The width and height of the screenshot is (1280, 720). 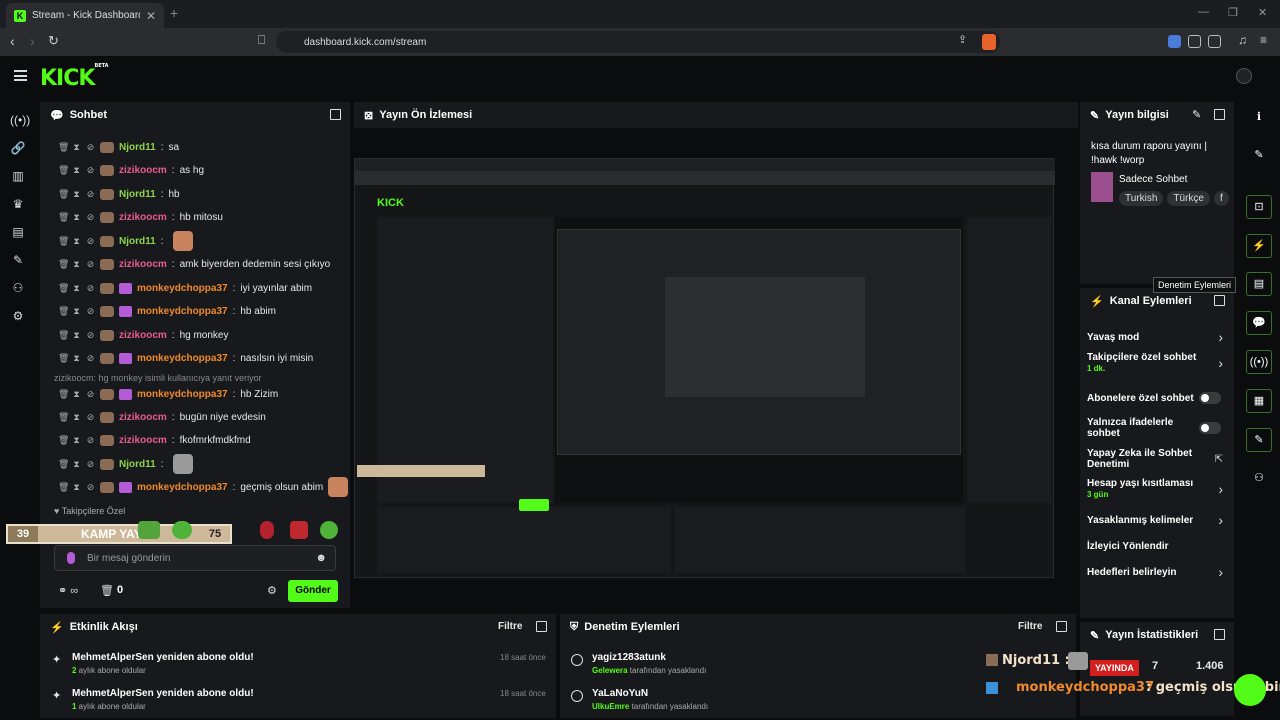 I want to click on share-icon: ⇪, so click(x=962, y=39).